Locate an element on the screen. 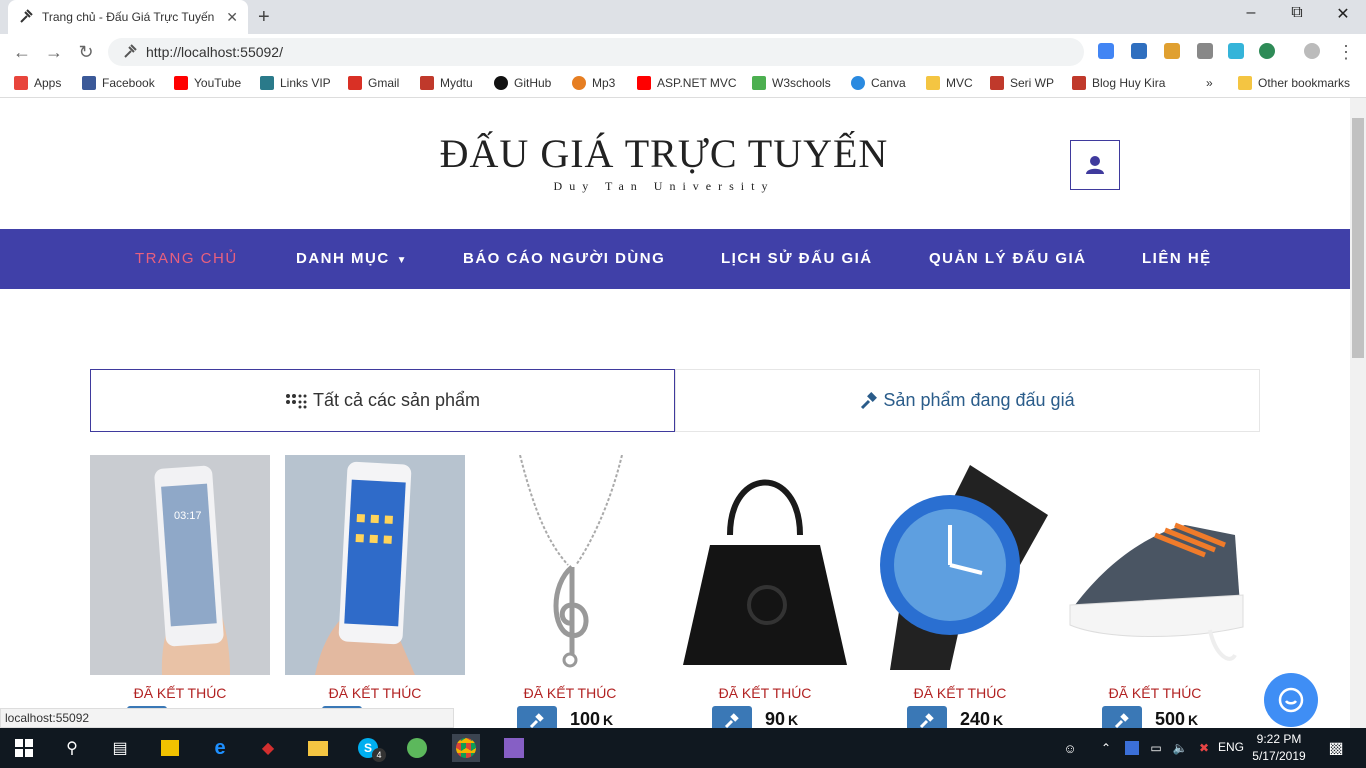 The width and height of the screenshot is (1366, 768). product-card: ĐÃ KẾT THÚC 240 K is located at coordinates (960, 591).